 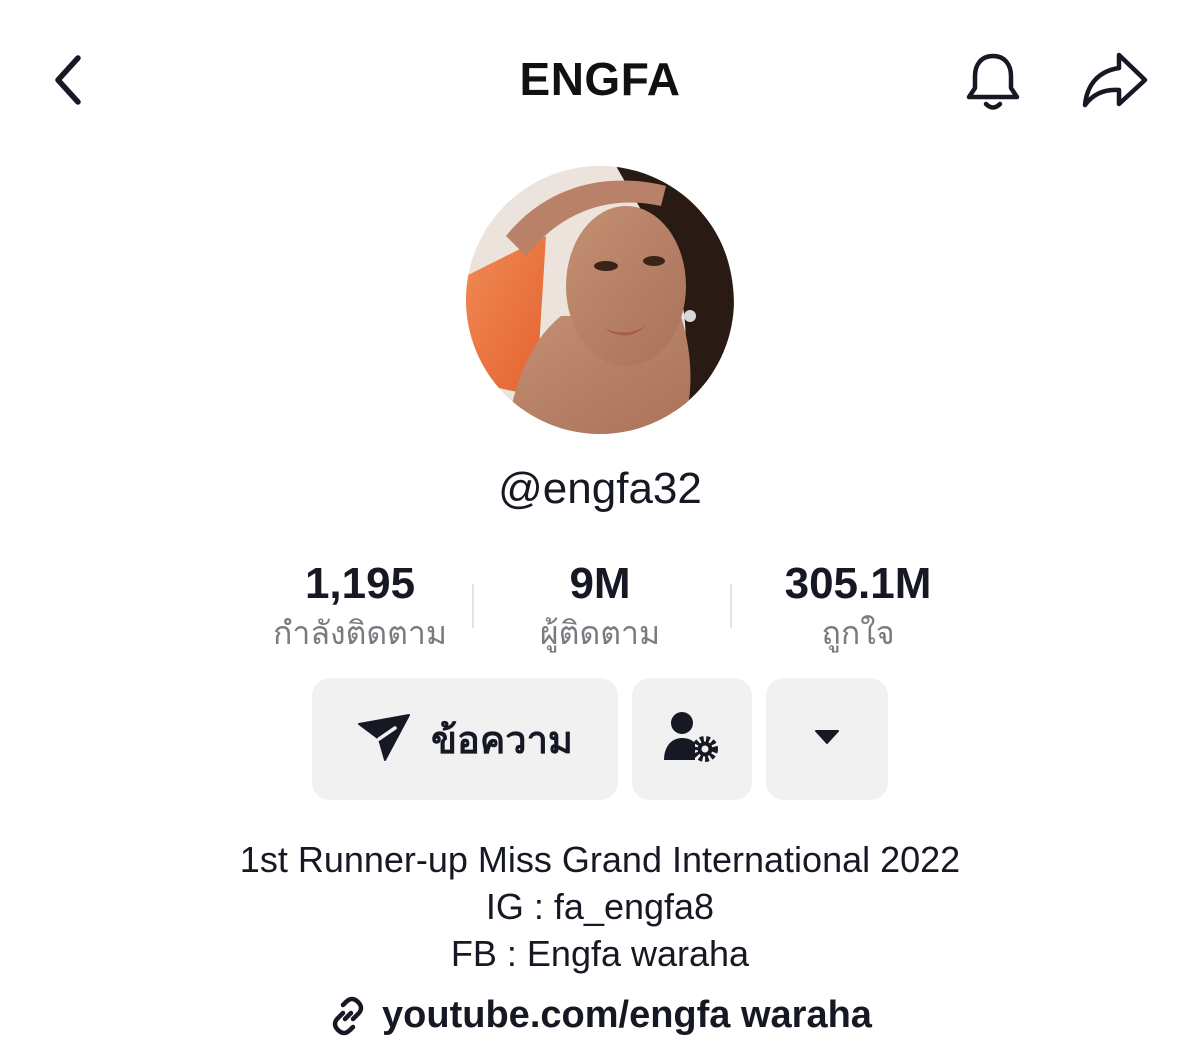 I want to click on user-settings-button, so click(x=692, y=739).